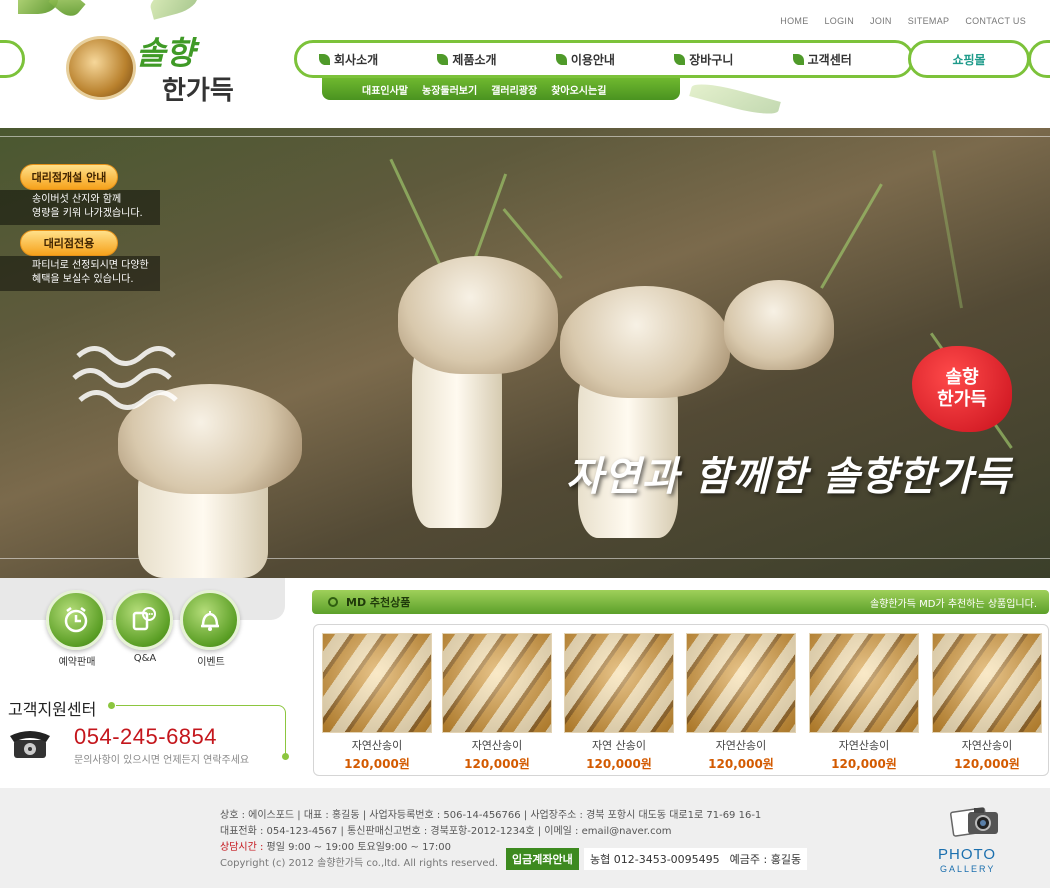  What do you see at coordinates (1039, 59) in the screenshot?
I see `nav-right-cap` at bounding box center [1039, 59].